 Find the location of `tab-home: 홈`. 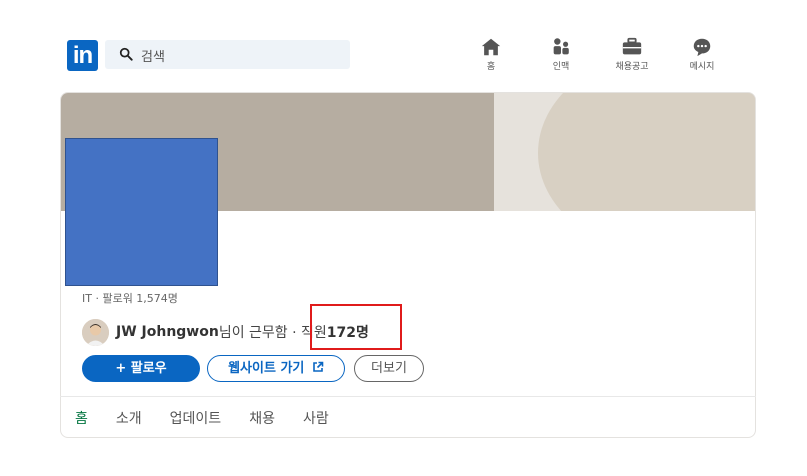

tab-home: 홈 is located at coordinates (81, 418).